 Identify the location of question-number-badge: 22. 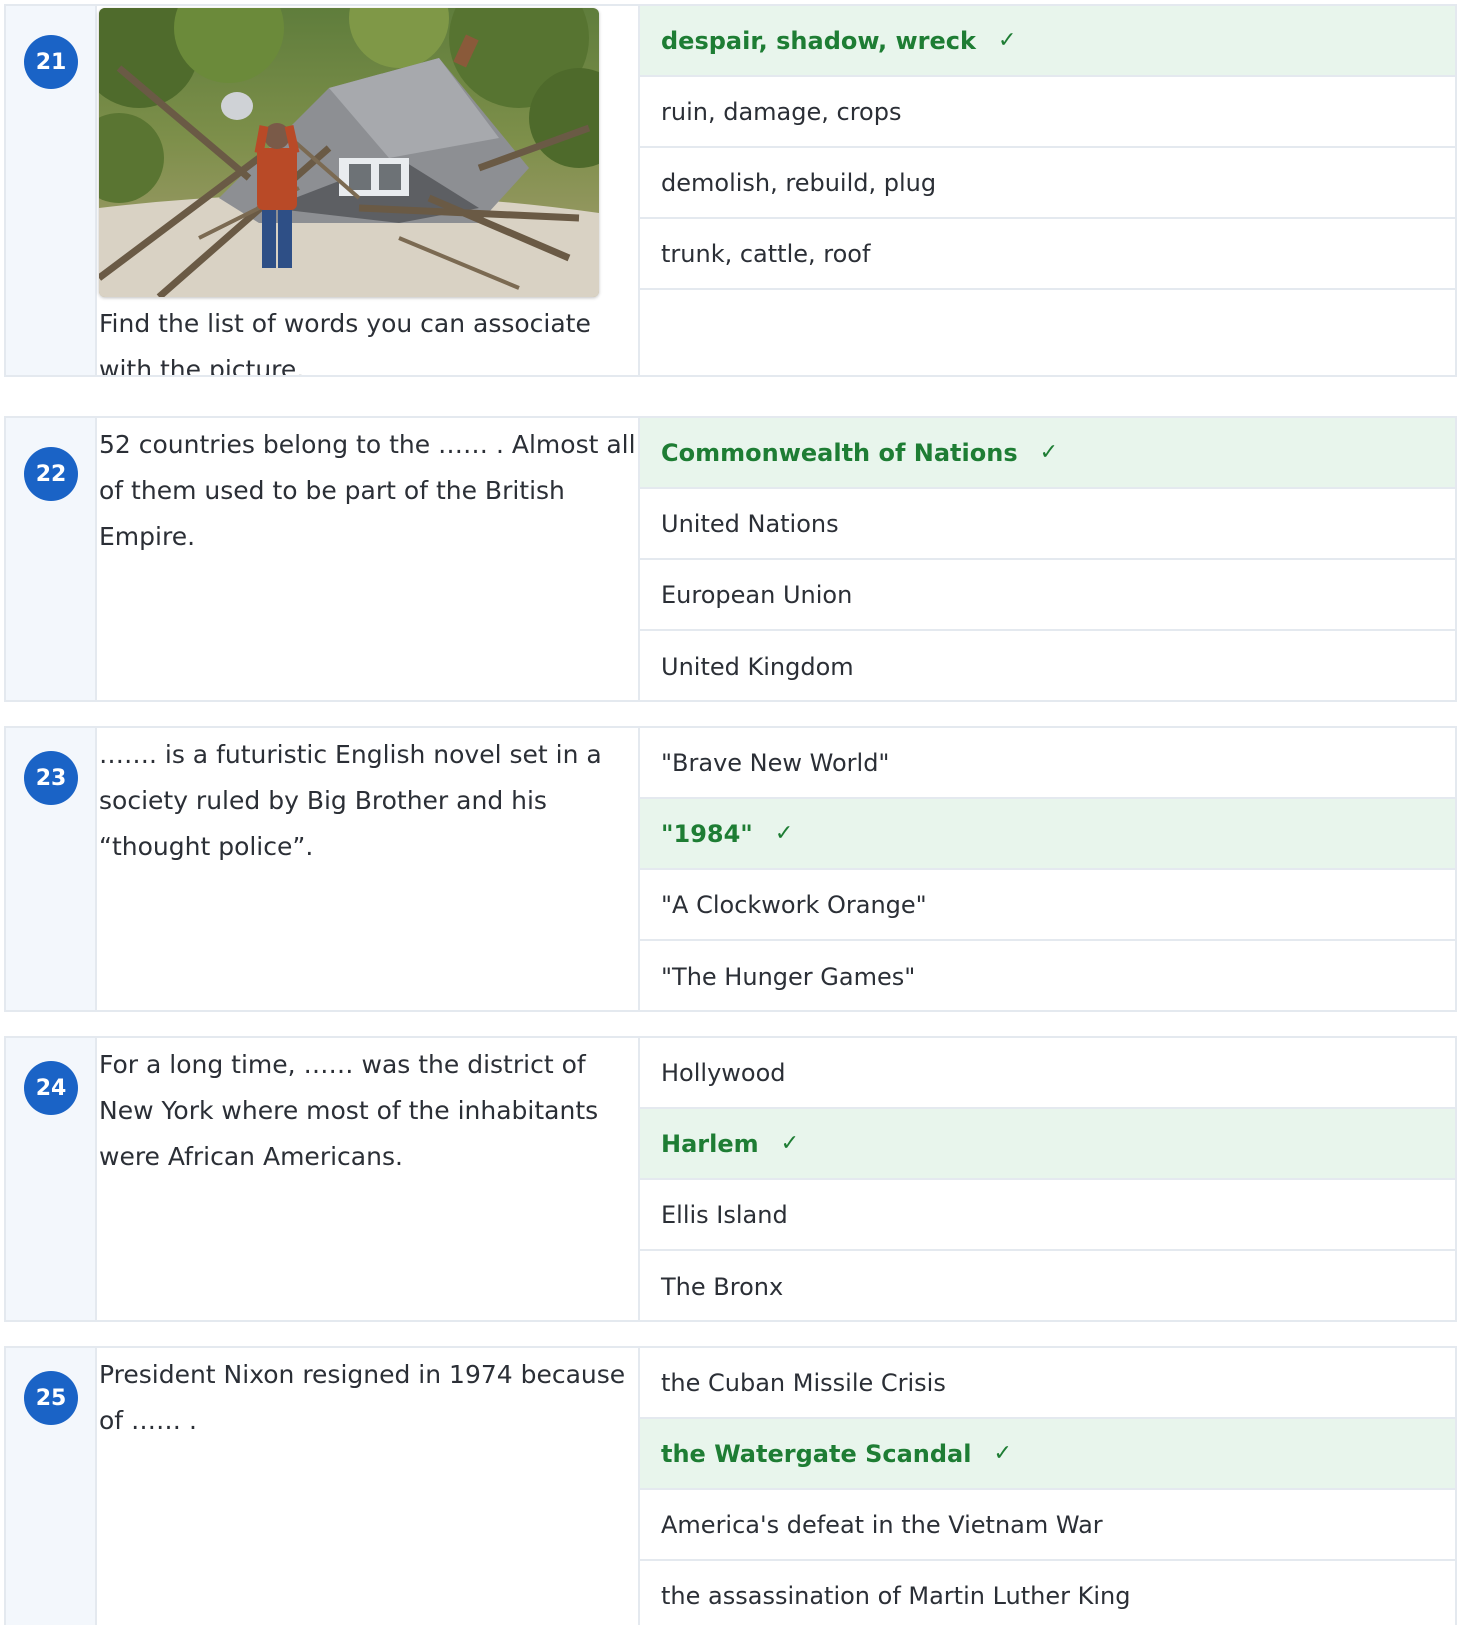
(51, 474).